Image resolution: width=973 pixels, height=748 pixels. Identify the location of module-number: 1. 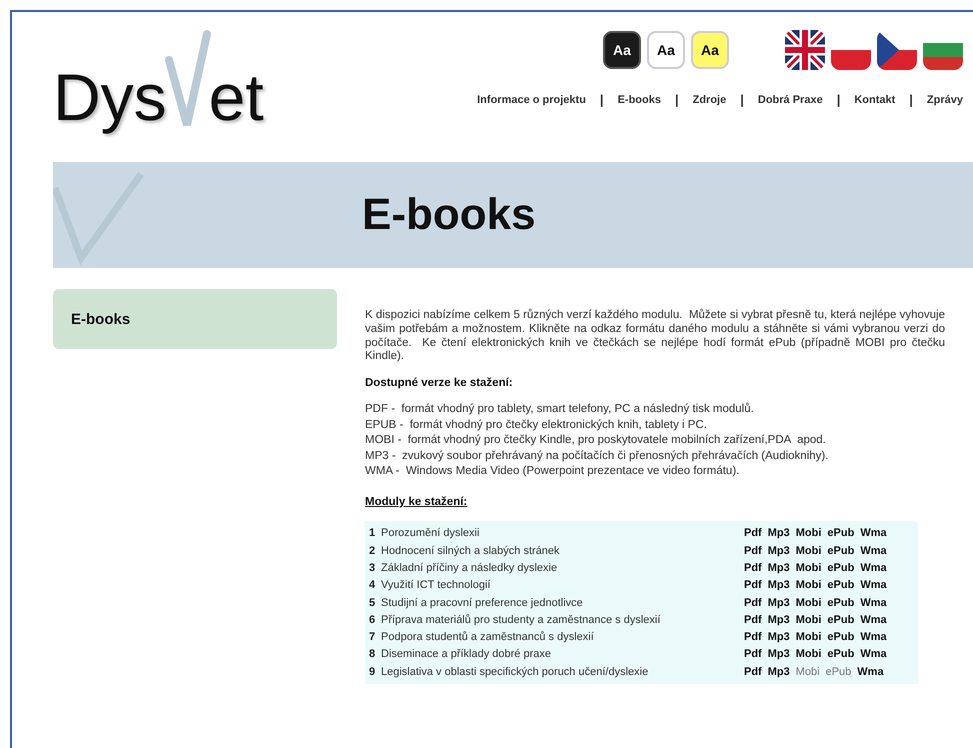
(372, 533).